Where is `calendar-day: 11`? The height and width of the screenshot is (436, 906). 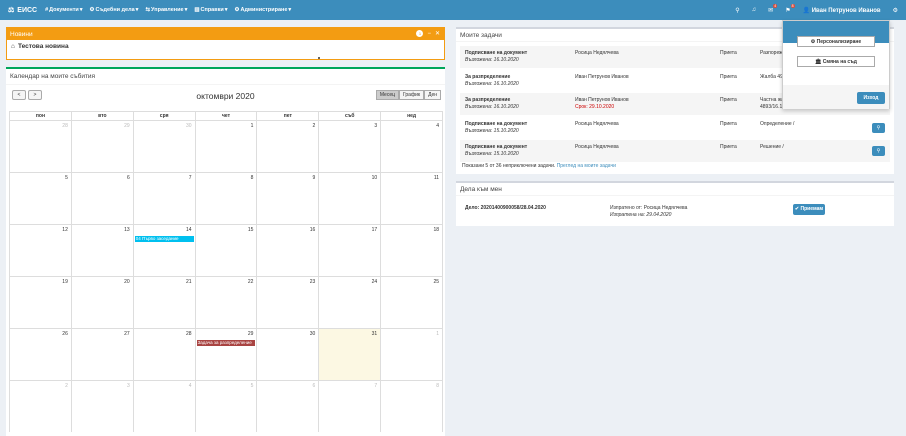
calendar-day: 11 is located at coordinates (411, 198).